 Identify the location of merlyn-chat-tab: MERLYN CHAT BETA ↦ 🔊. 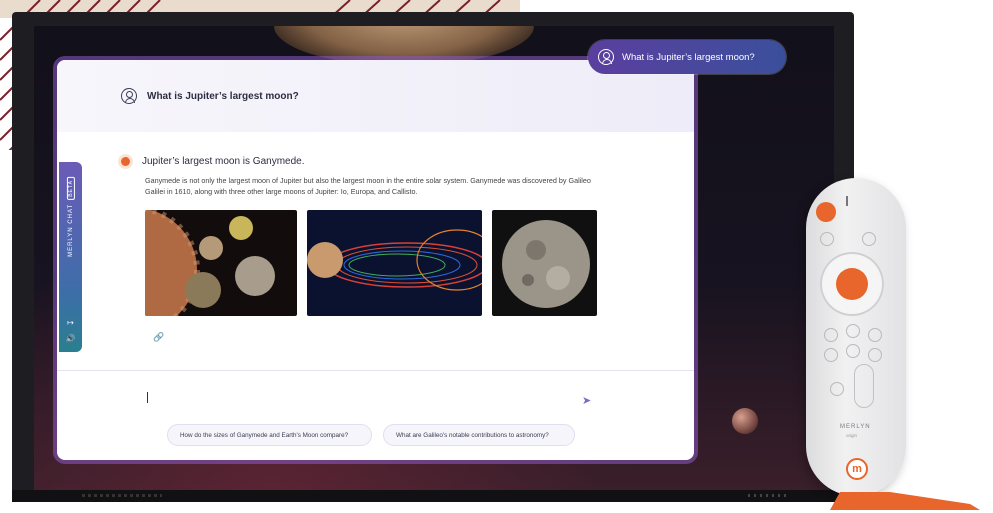
(70, 257).